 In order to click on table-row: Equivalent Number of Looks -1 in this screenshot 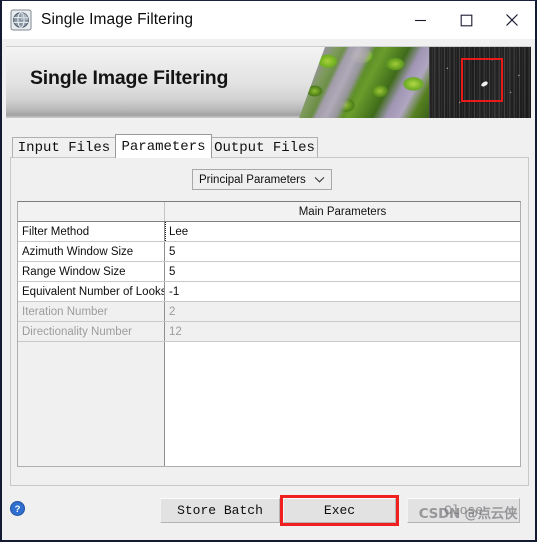, I will do `click(269, 292)`.